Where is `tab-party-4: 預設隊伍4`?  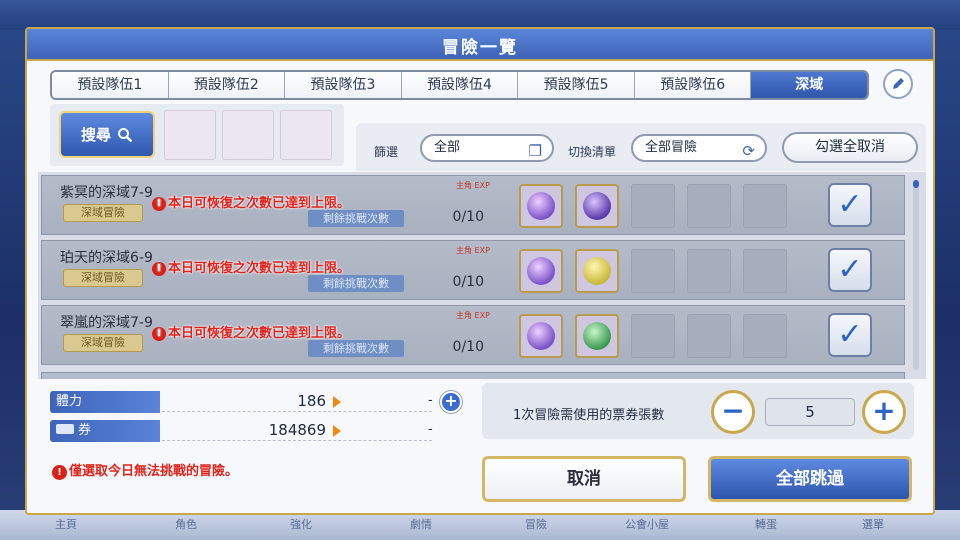
tab-party-4: 預設隊伍4 is located at coordinates (460, 85).